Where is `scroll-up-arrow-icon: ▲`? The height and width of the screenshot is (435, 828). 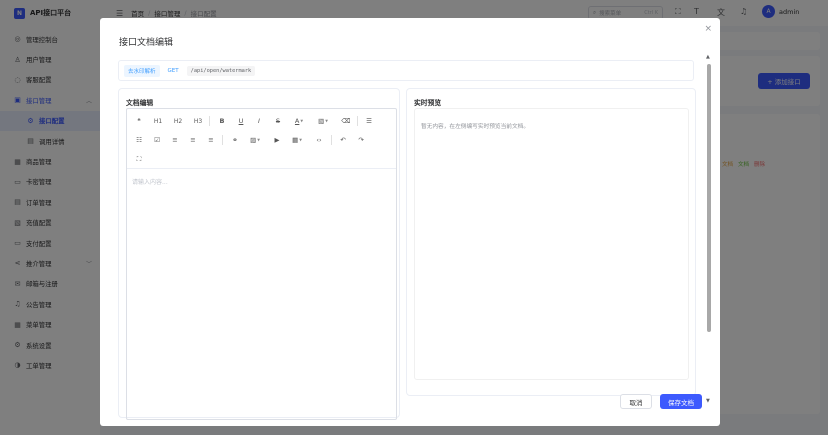 scroll-up-arrow-icon: ▲ is located at coordinates (708, 57).